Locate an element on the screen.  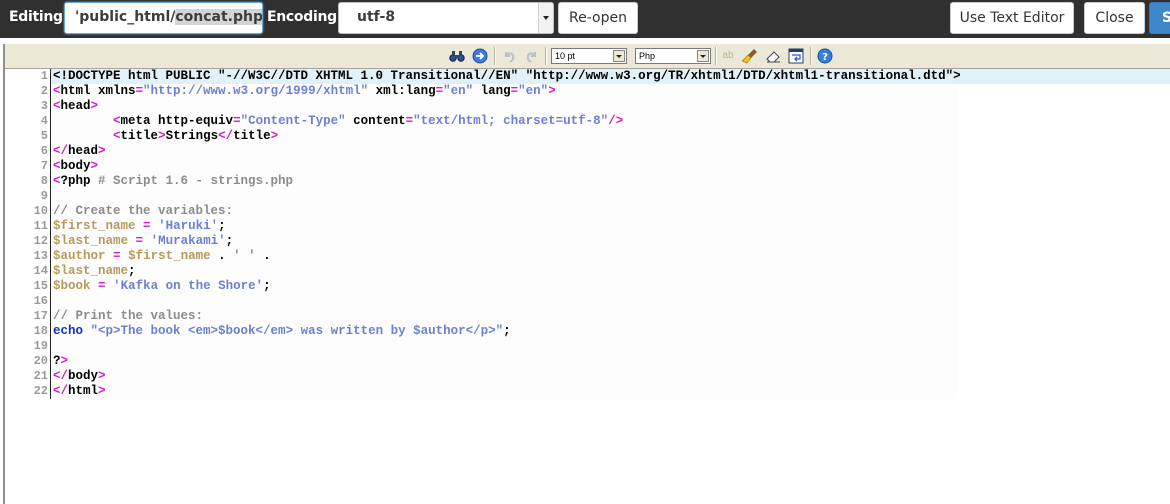
encoding-select: utf-8 is located at coordinates (446, 18).